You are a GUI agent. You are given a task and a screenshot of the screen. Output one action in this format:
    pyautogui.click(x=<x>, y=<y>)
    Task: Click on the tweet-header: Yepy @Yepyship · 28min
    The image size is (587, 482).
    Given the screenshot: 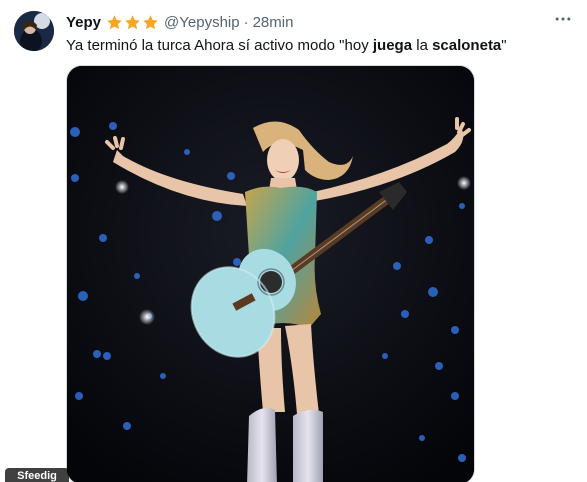 What is the action you would take?
    pyautogui.click(x=179, y=22)
    